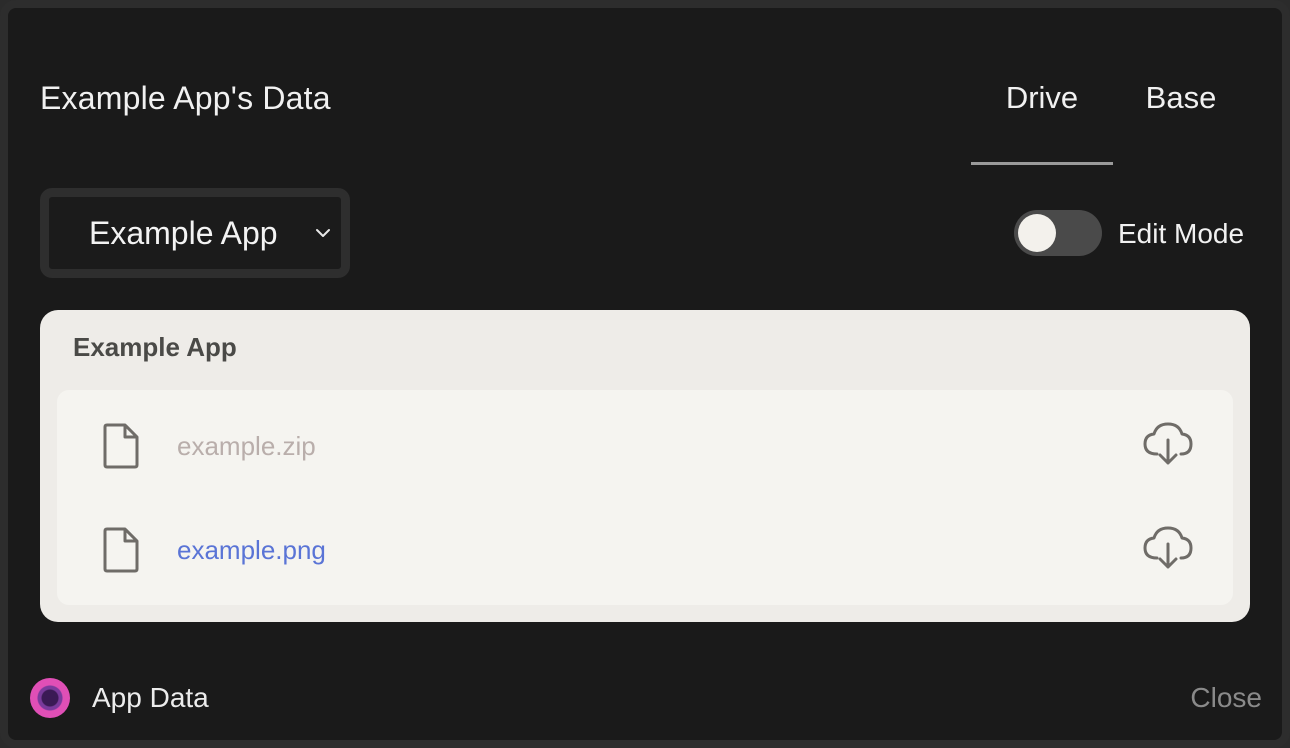 This screenshot has height=748, width=1290. Describe the element at coordinates (645, 443) in the screenshot. I see `list-item: example.zip` at that location.